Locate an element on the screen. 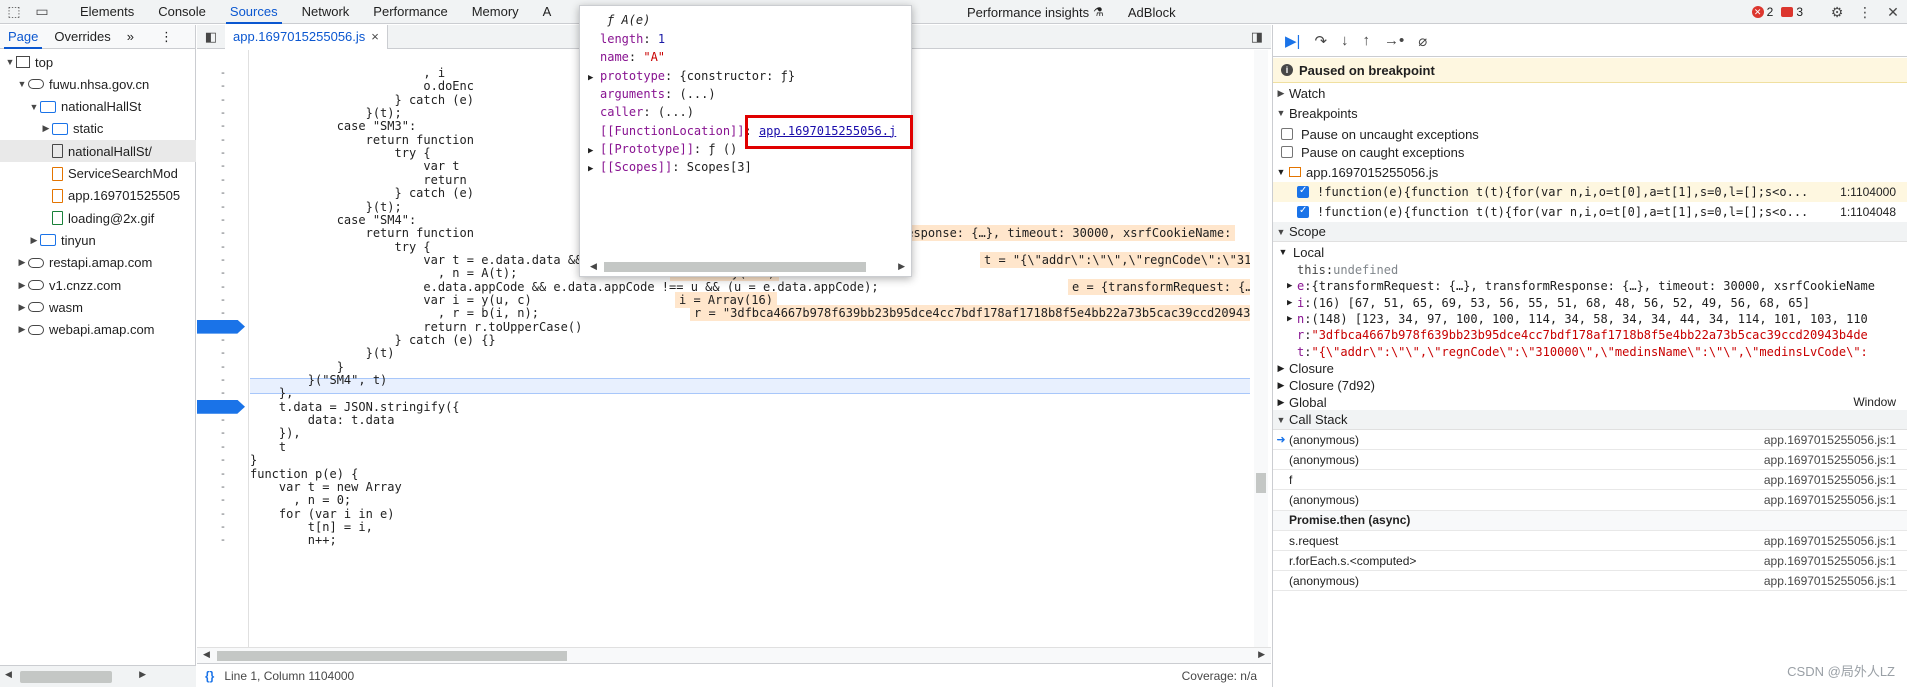 The height and width of the screenshot is (687, 1907). navigator-scrollbar: ◀ ▶ is located at coordinates (98, 676).